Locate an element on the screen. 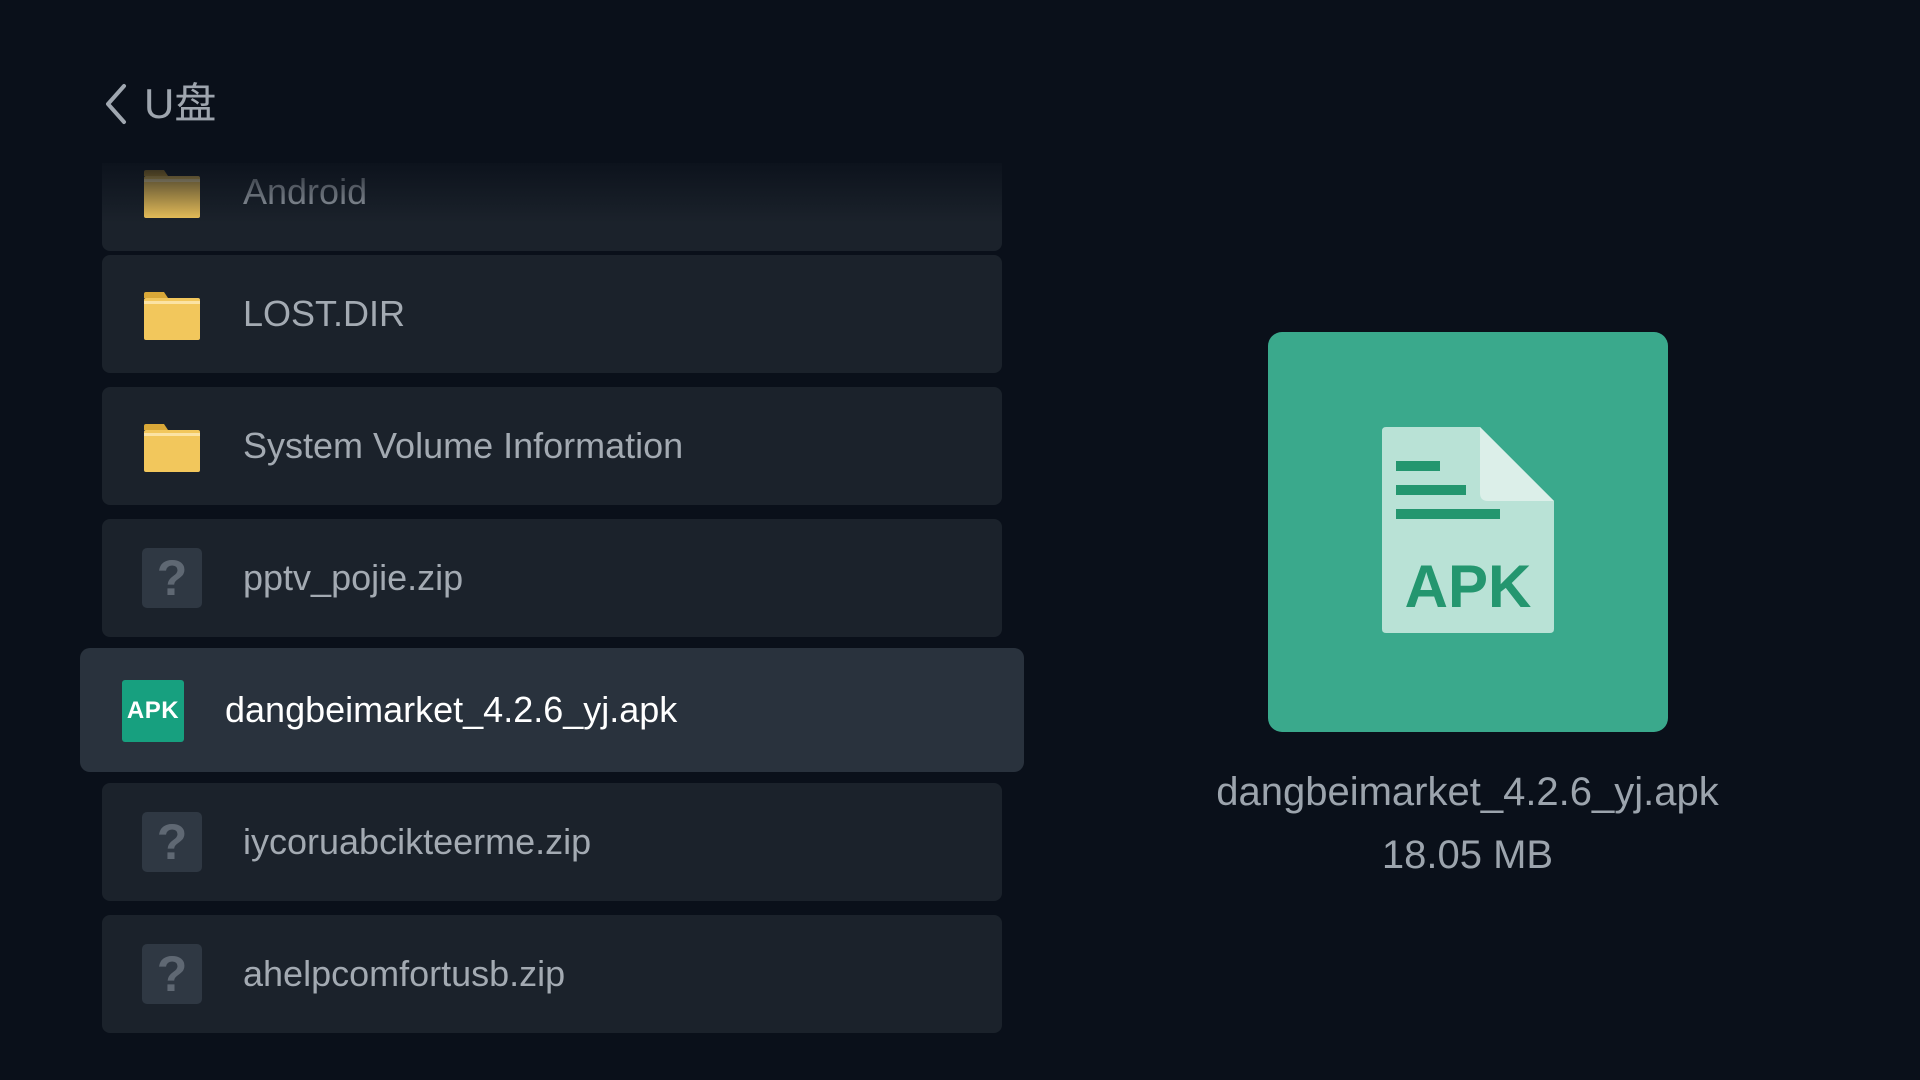 The width and height of the screenshot is (1920, 1080). list-item-iycoruabcikteerme: ? iycoruabcikteerme.zip is located at coordinates (552, 842).